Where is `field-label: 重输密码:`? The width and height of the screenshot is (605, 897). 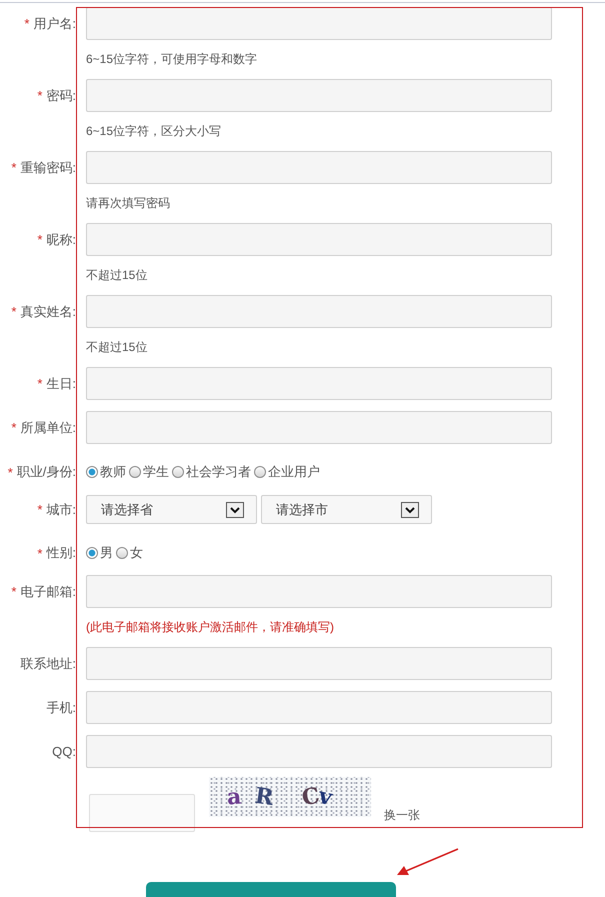
field-label: 重输密码: is located at coordinates (48, 167).